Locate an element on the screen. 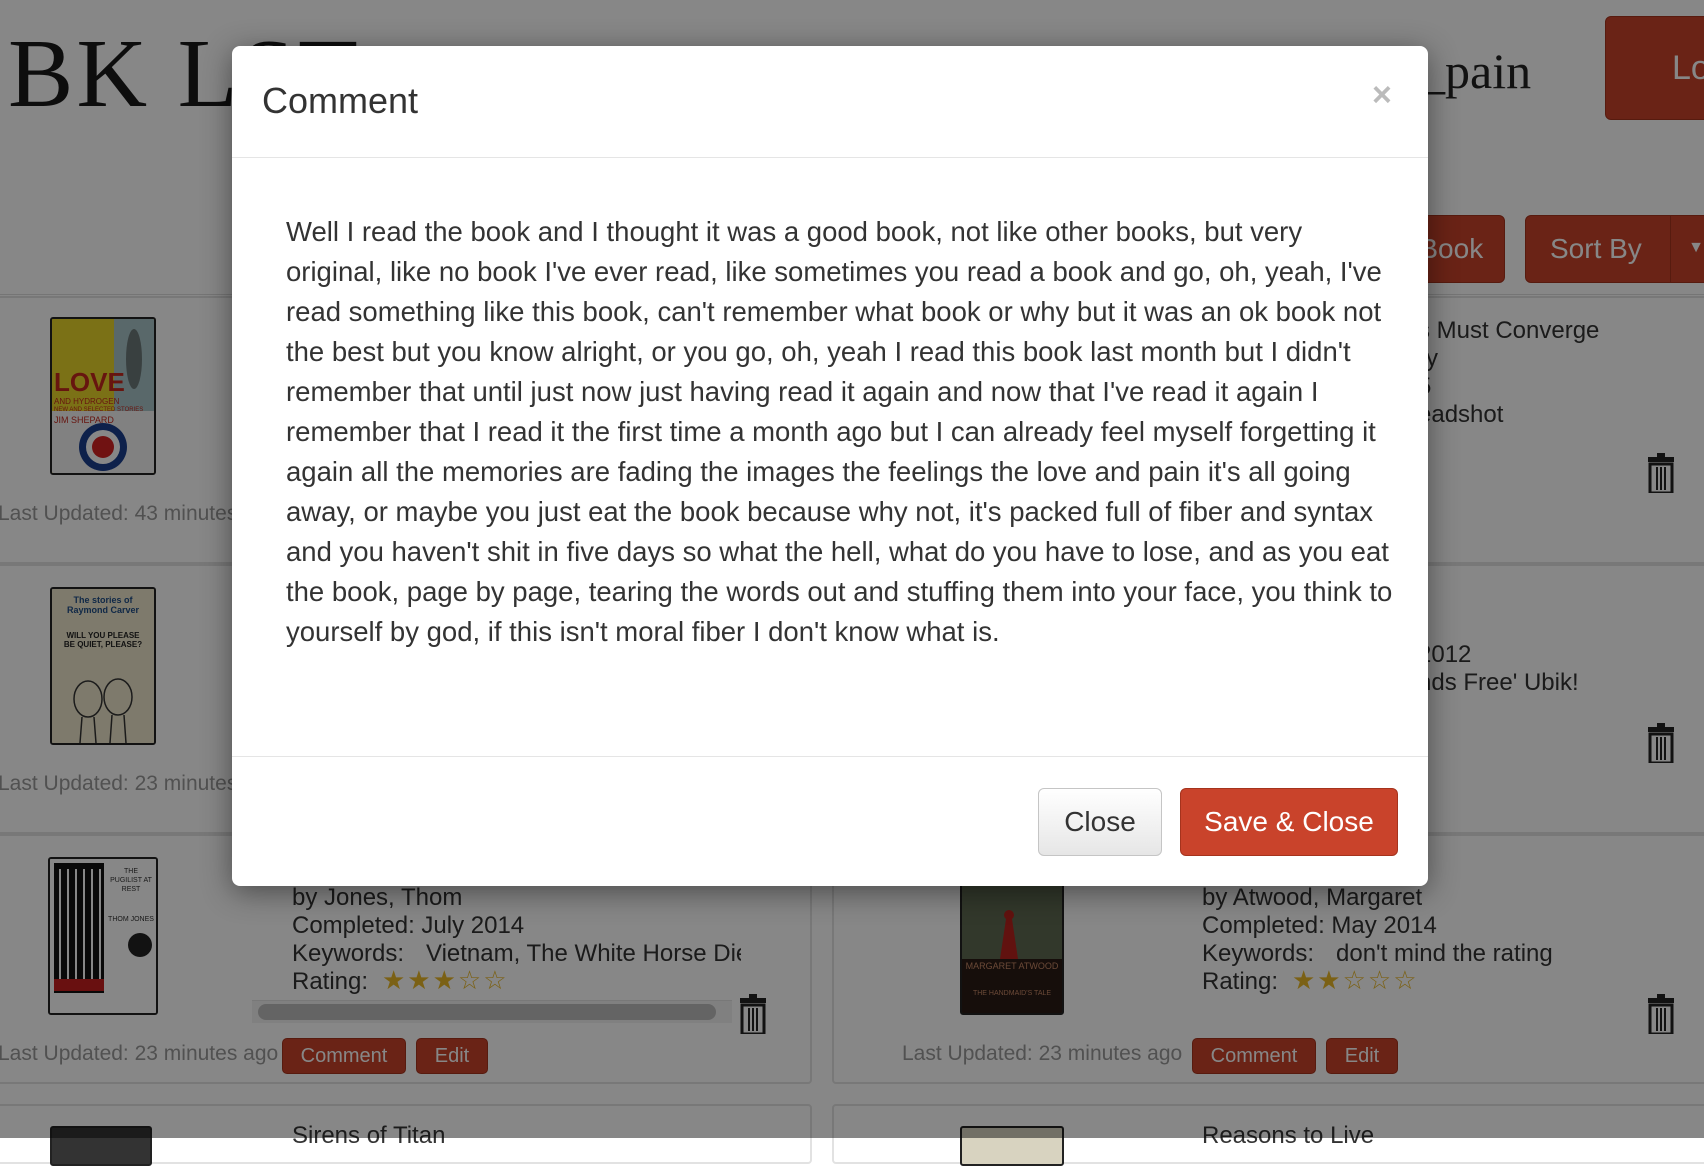 Image resolution: width=1704 pixels, height=1166 pixels. save-and-close-button: Save & Close is located at coordinates (1289, 822).